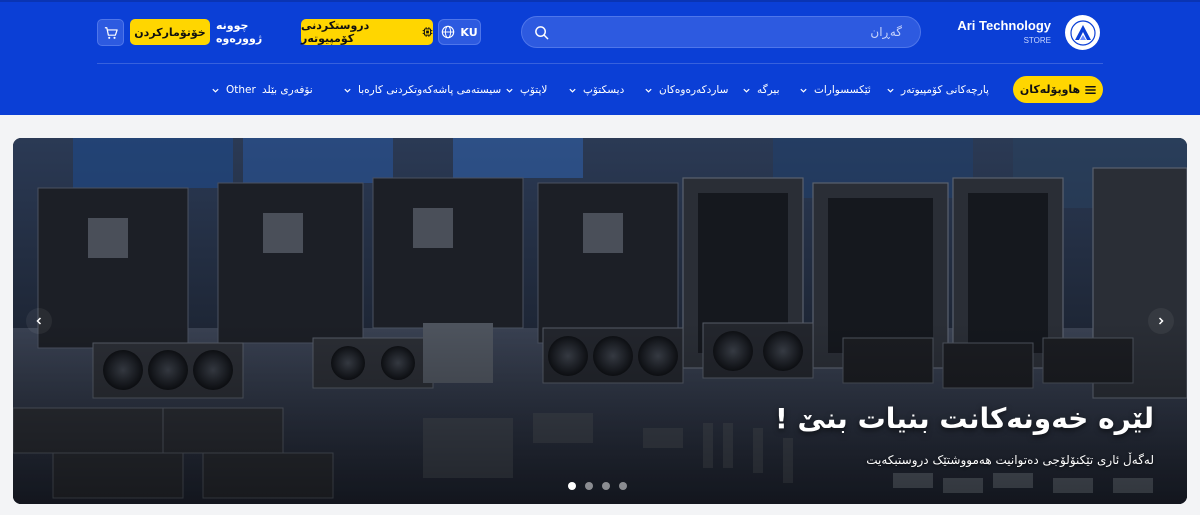 This screenshot has width=1200, height=515. I want to click on nav-item-accessories: ئێکسسوارات, so click(835, 90).